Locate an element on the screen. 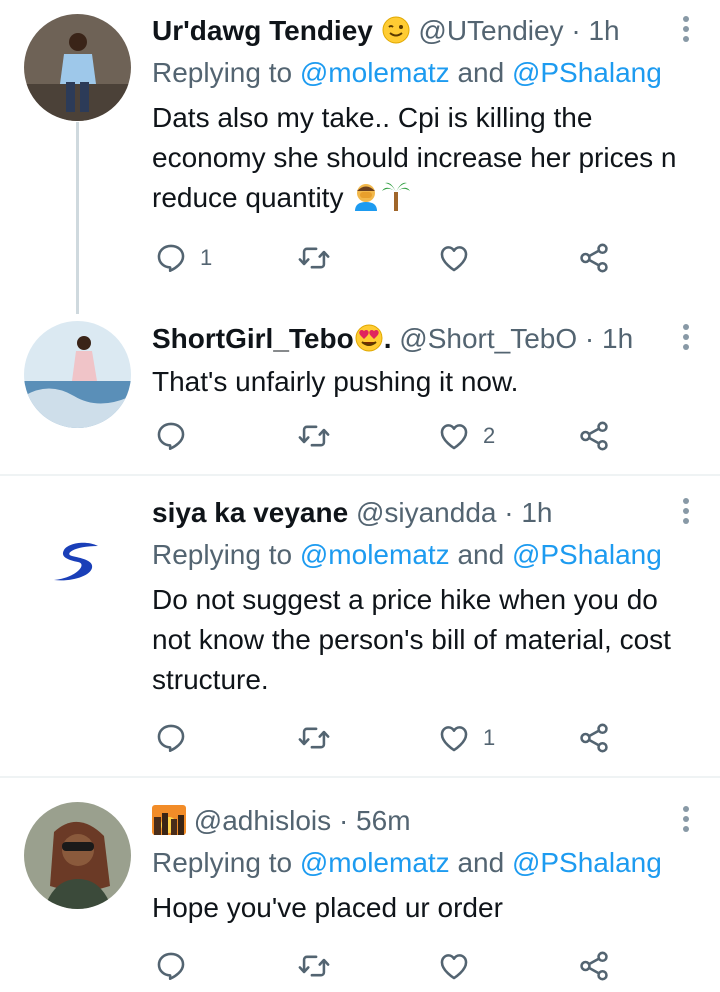 The height and width of the screenshot is (992, 720). reply-button: 1 is located at coordinates (183, 258).